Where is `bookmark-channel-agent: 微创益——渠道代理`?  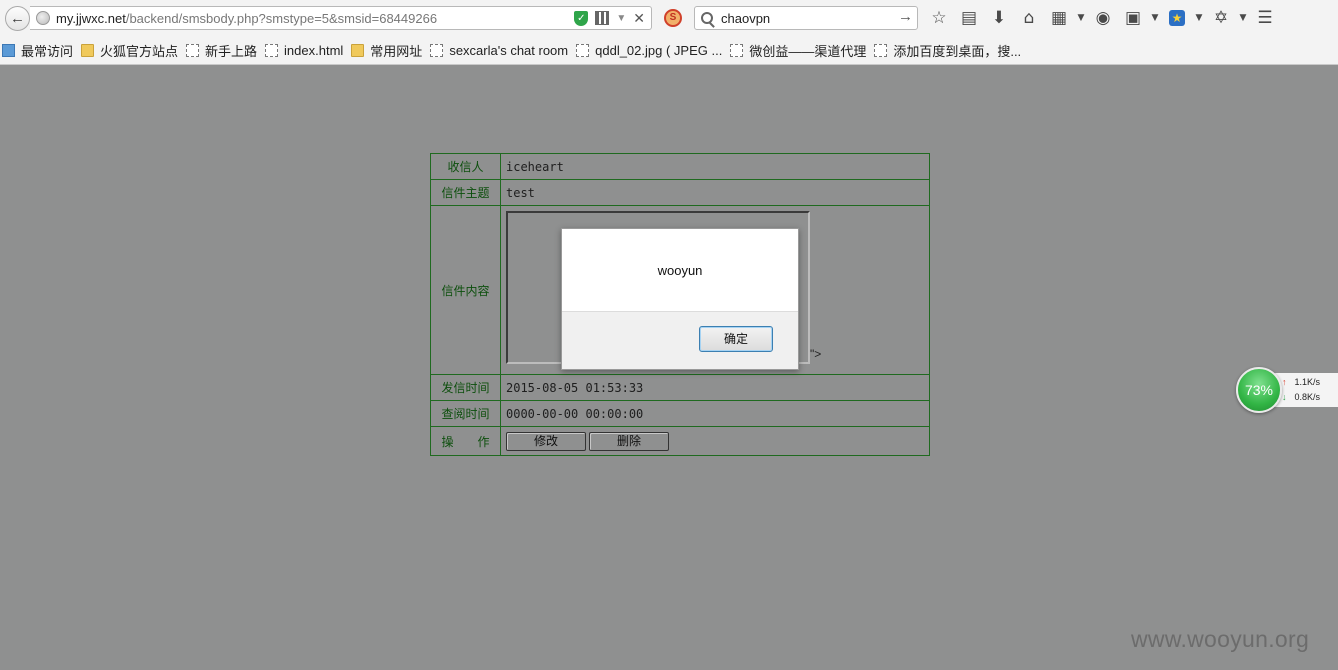
bookmark-channel-agent: 微创益——渠道代理 is located at coordinates (798, 50).